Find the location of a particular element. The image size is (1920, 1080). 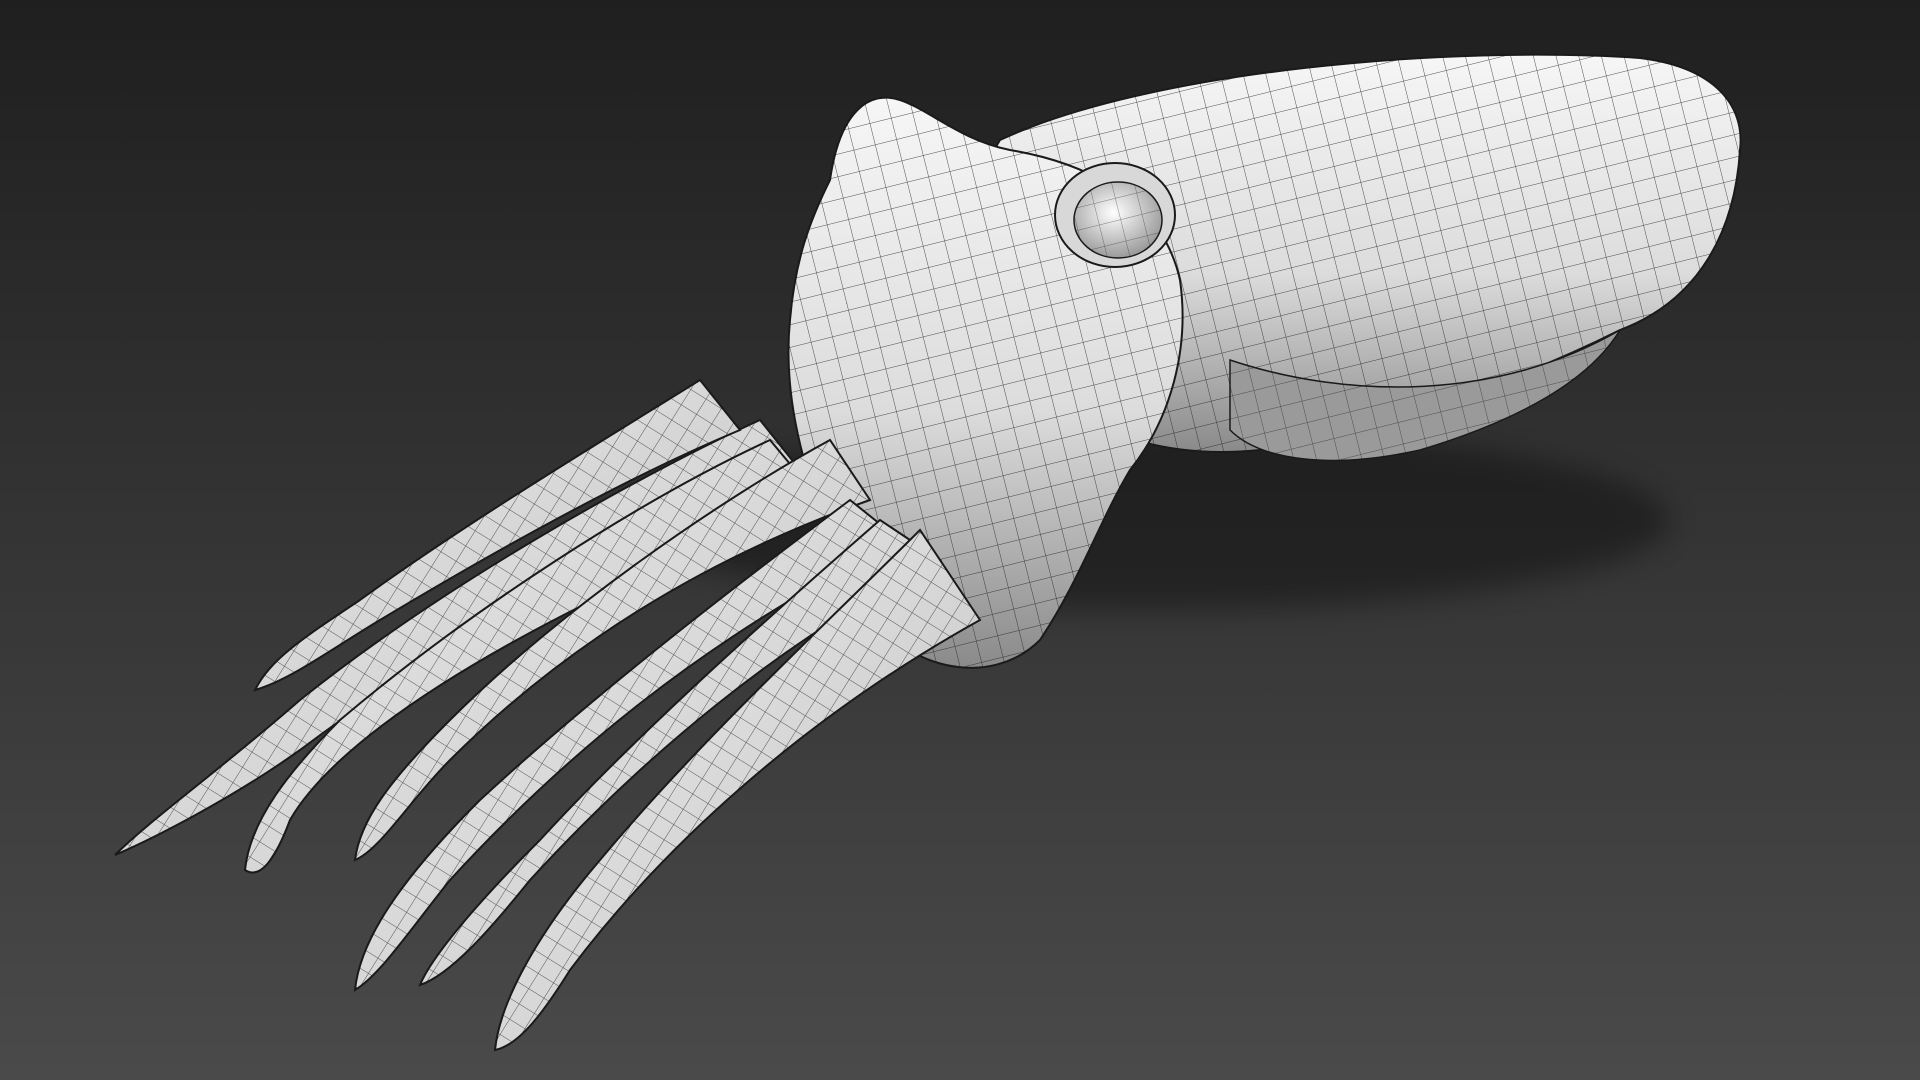

eye is located at coordinates (1115, 215).